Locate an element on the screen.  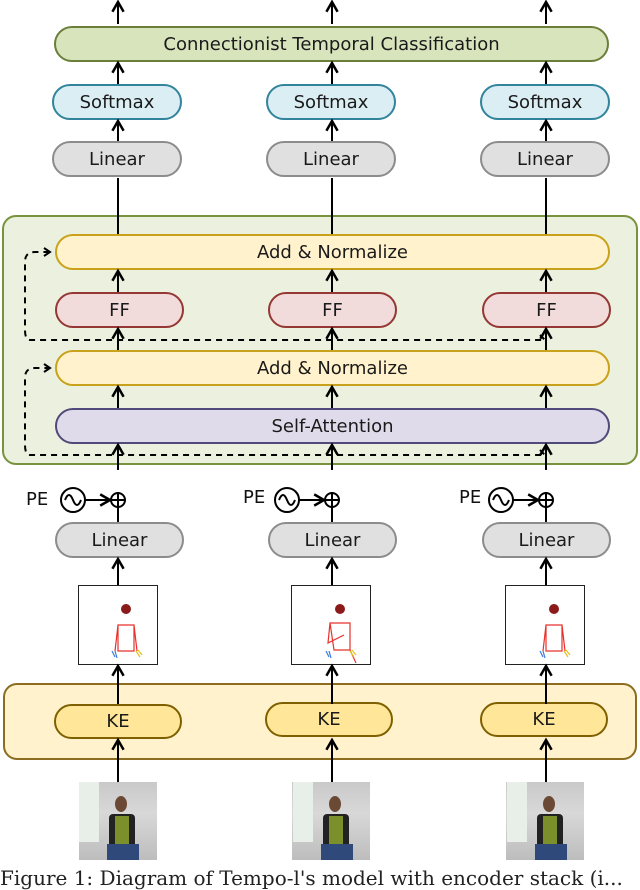
add-normalize-bottom: Add & Normalize is located at coordinates (332, 368).